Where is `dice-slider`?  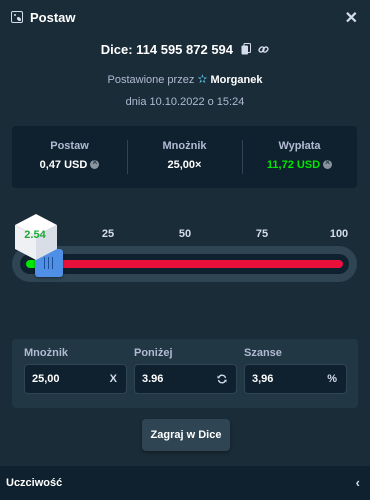 dice-slider is located at coordinates (184, 264).